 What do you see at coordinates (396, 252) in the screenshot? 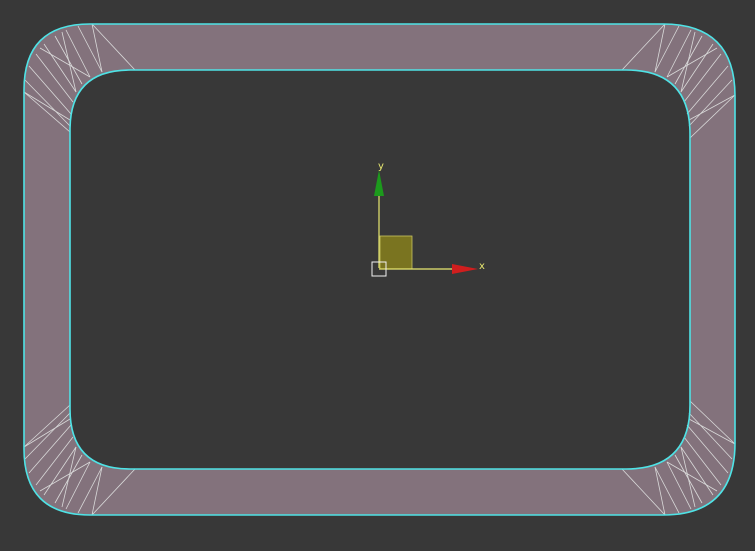
I see `xy-plane-handle` at bounding box center [396, 252].